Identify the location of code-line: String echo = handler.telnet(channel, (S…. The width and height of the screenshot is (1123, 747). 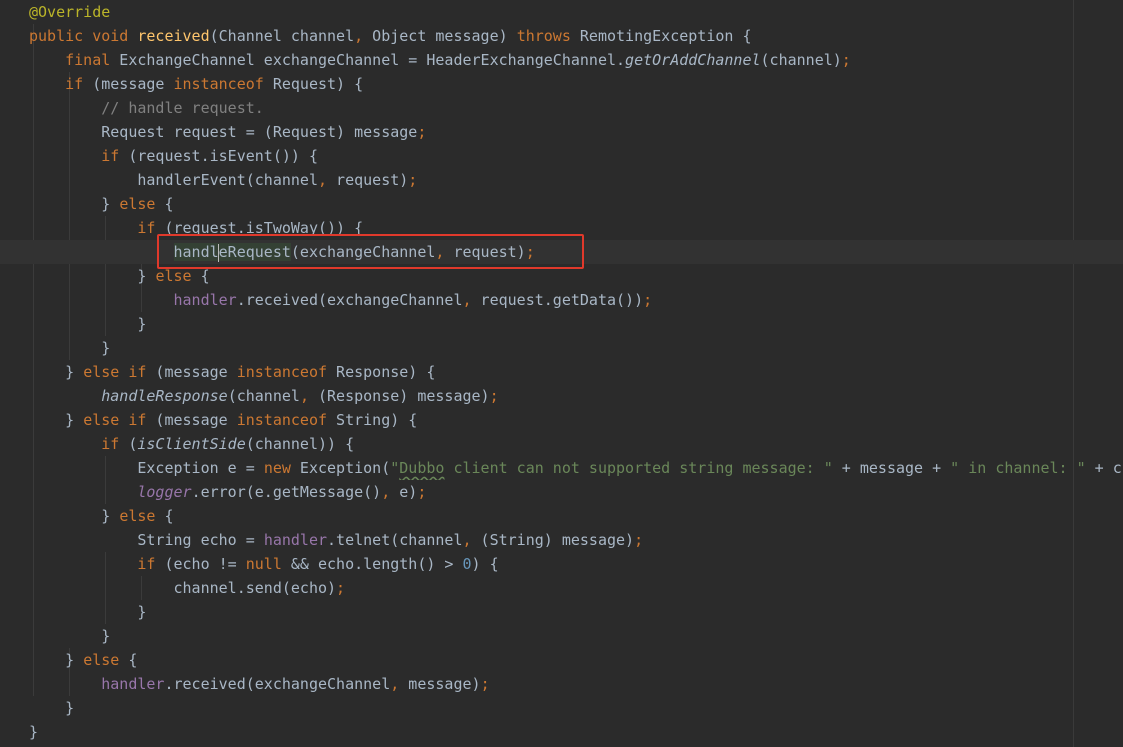
(561, 540).